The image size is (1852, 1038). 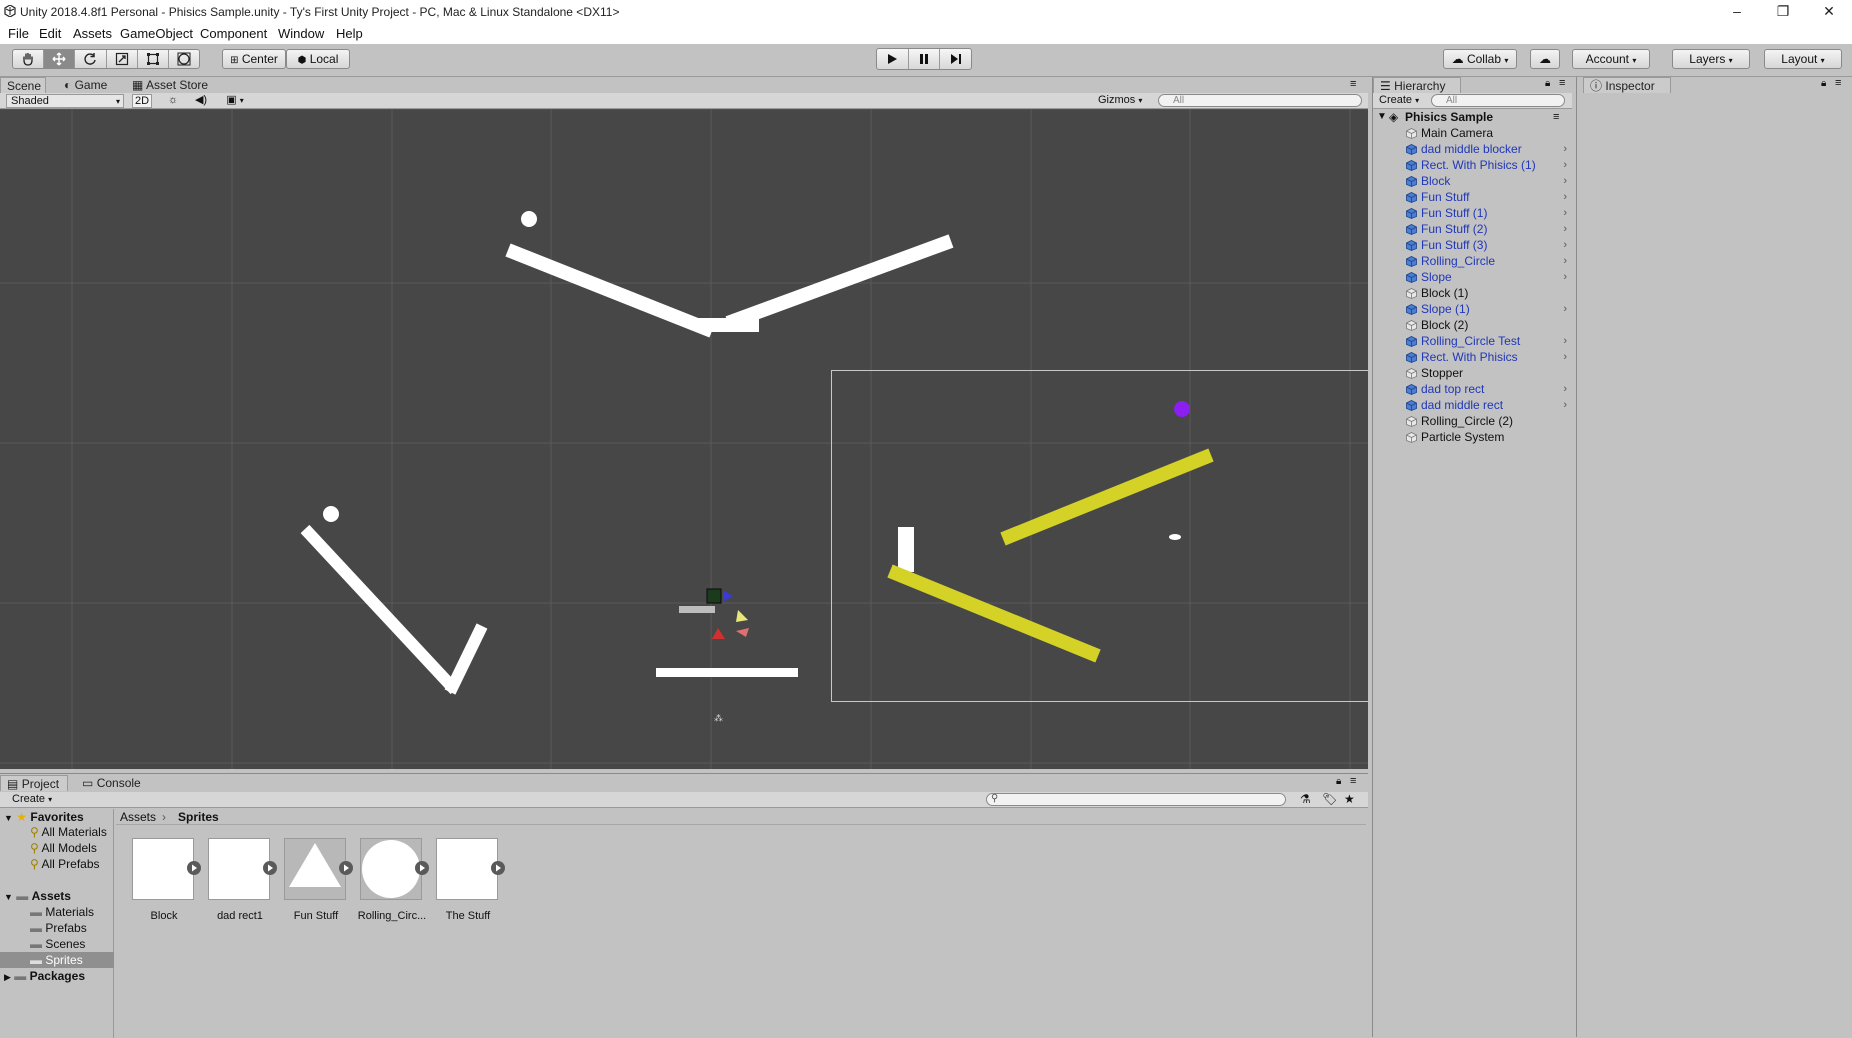 What do you see at coordinates (1399, 100) in the screenshot?
I see `hierarchy-create-dropdown: Create ▾` at bounding box center [1399, 100].